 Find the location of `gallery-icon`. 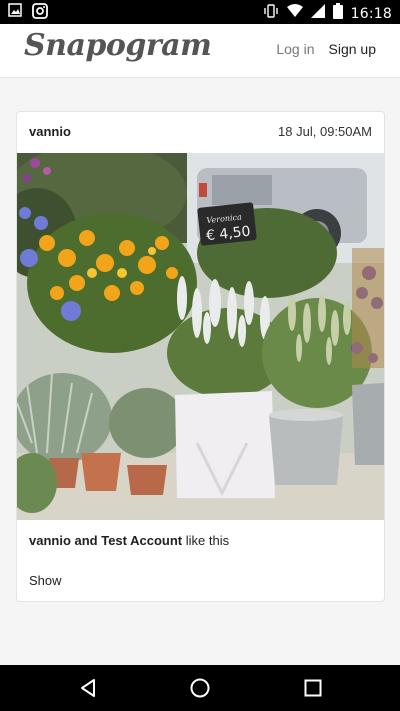

gallery-icon is located at coordinates (15, 13).